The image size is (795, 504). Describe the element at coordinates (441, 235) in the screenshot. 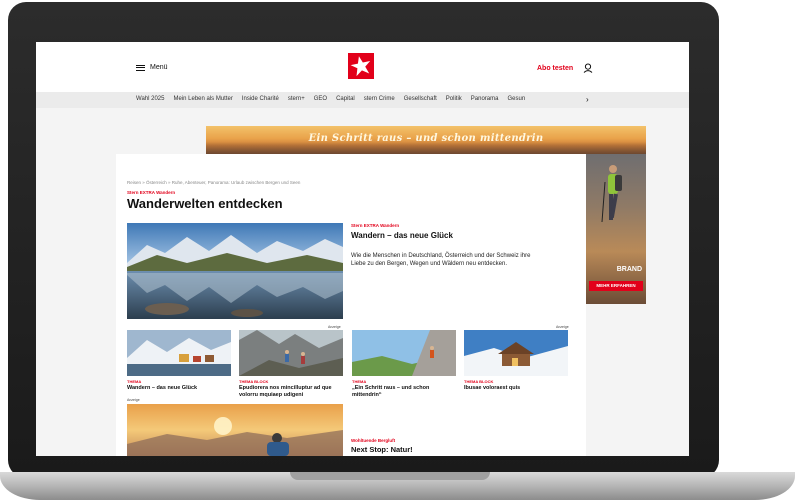

I see `hero-title: Wandern – das neue Glück` at that location.